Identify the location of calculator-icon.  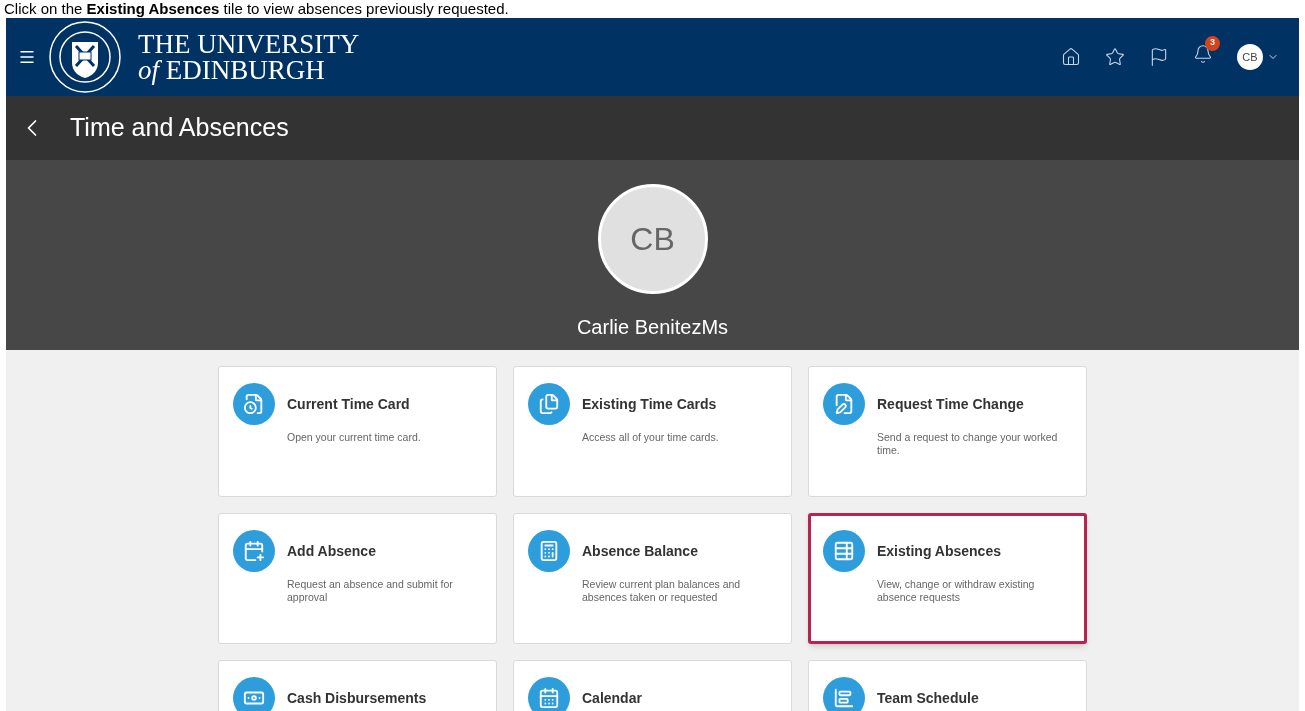
(549, 551).